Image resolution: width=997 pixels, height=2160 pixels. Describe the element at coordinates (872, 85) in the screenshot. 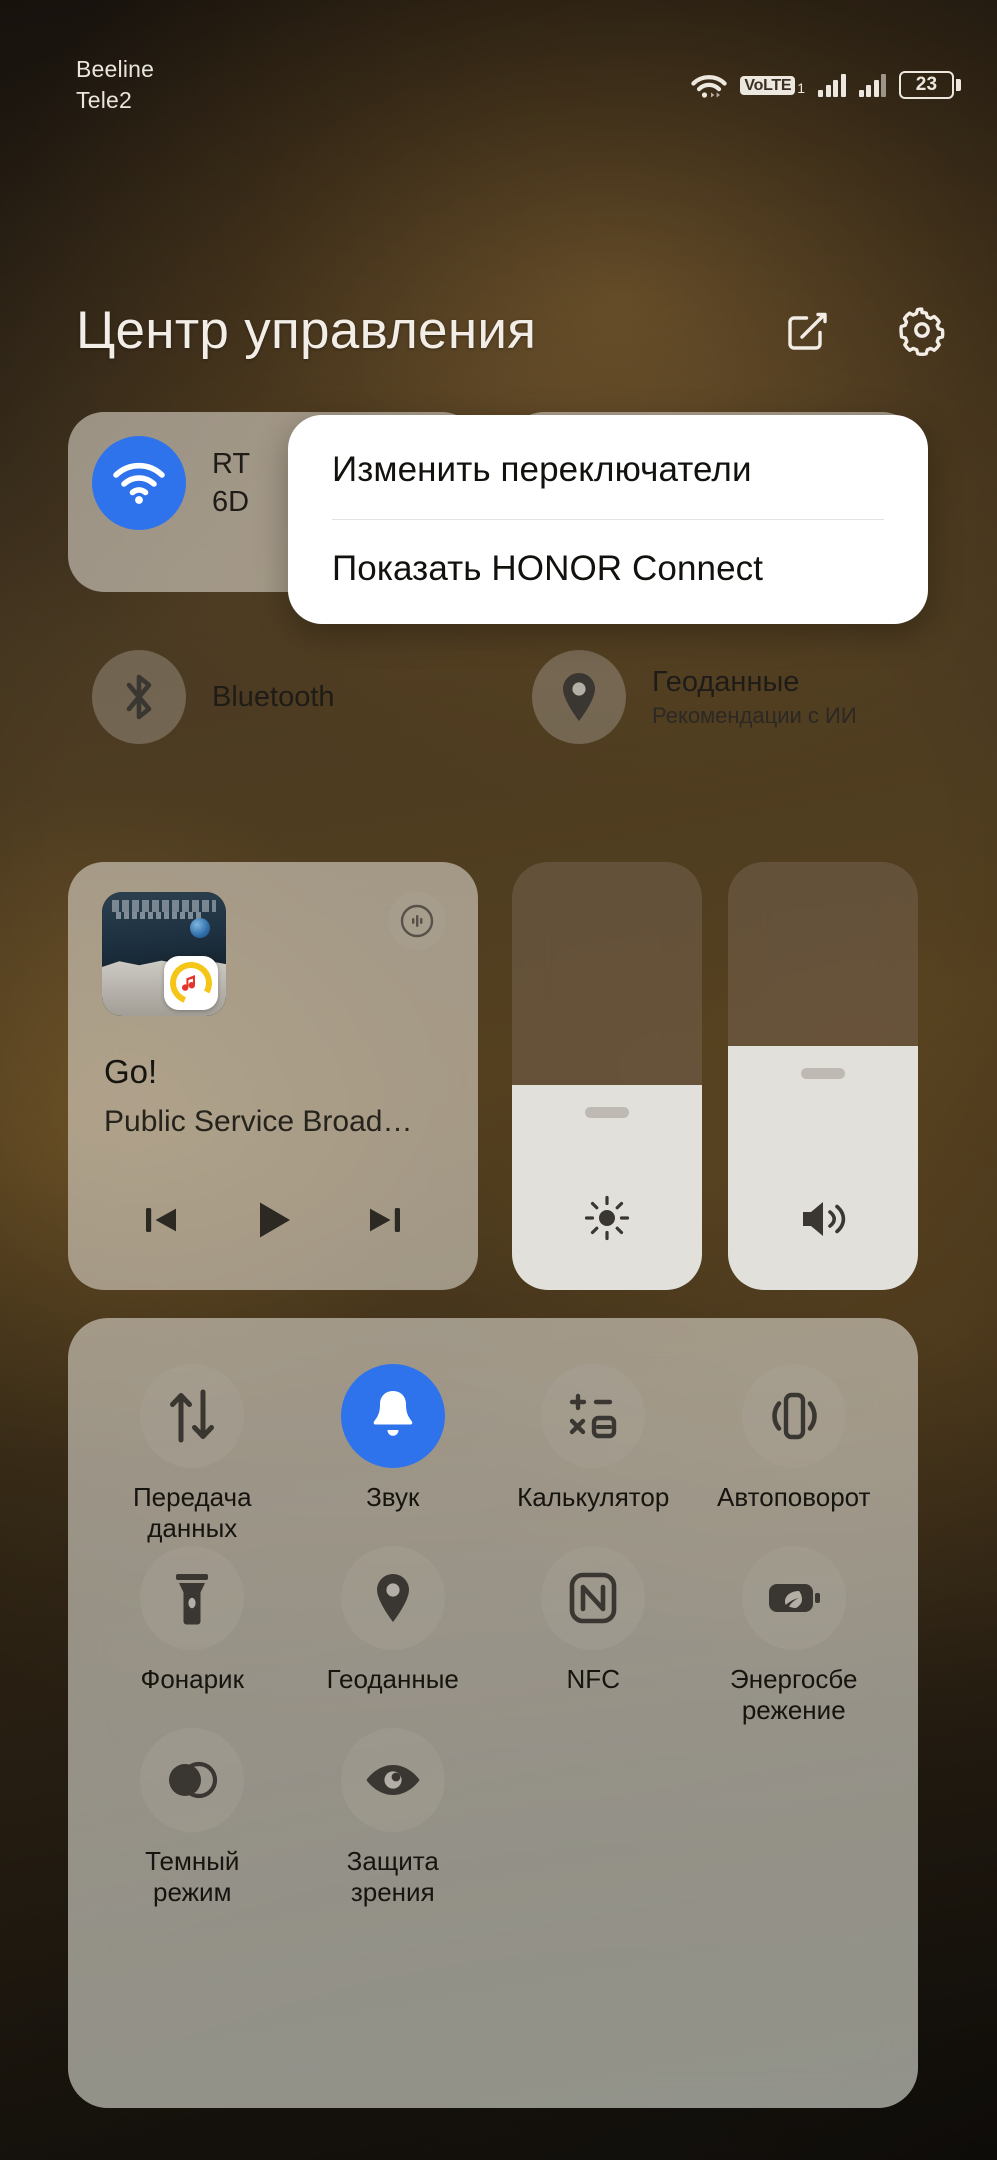

I see `signal-bars-sim2` at that location.